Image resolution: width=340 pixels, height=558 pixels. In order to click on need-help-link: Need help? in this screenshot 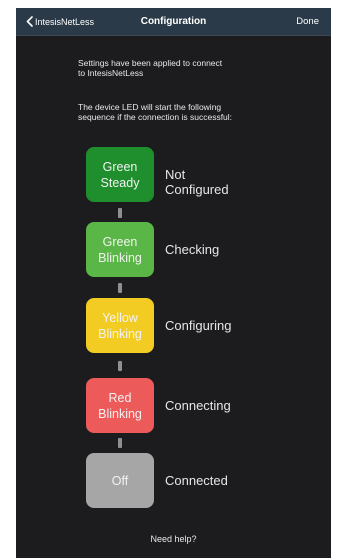, I will do `click(173, 539)`.